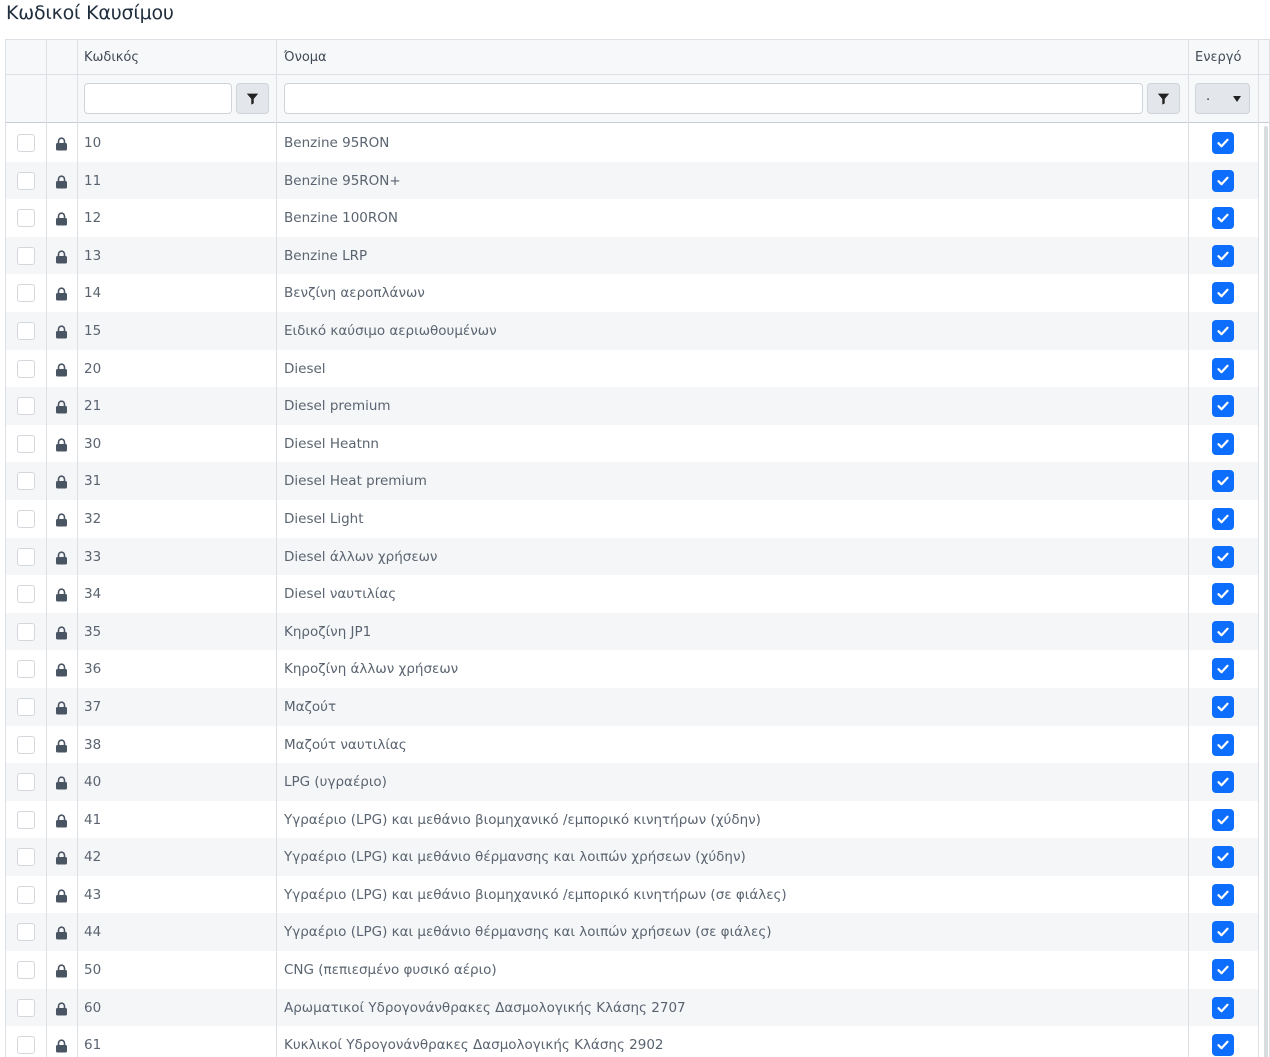 Image resolution: width=1270 pixels, height=1057 pixels. Describe the element at coordinates (252, 98) in the screenshot. I see `code-filter-button` at that location.